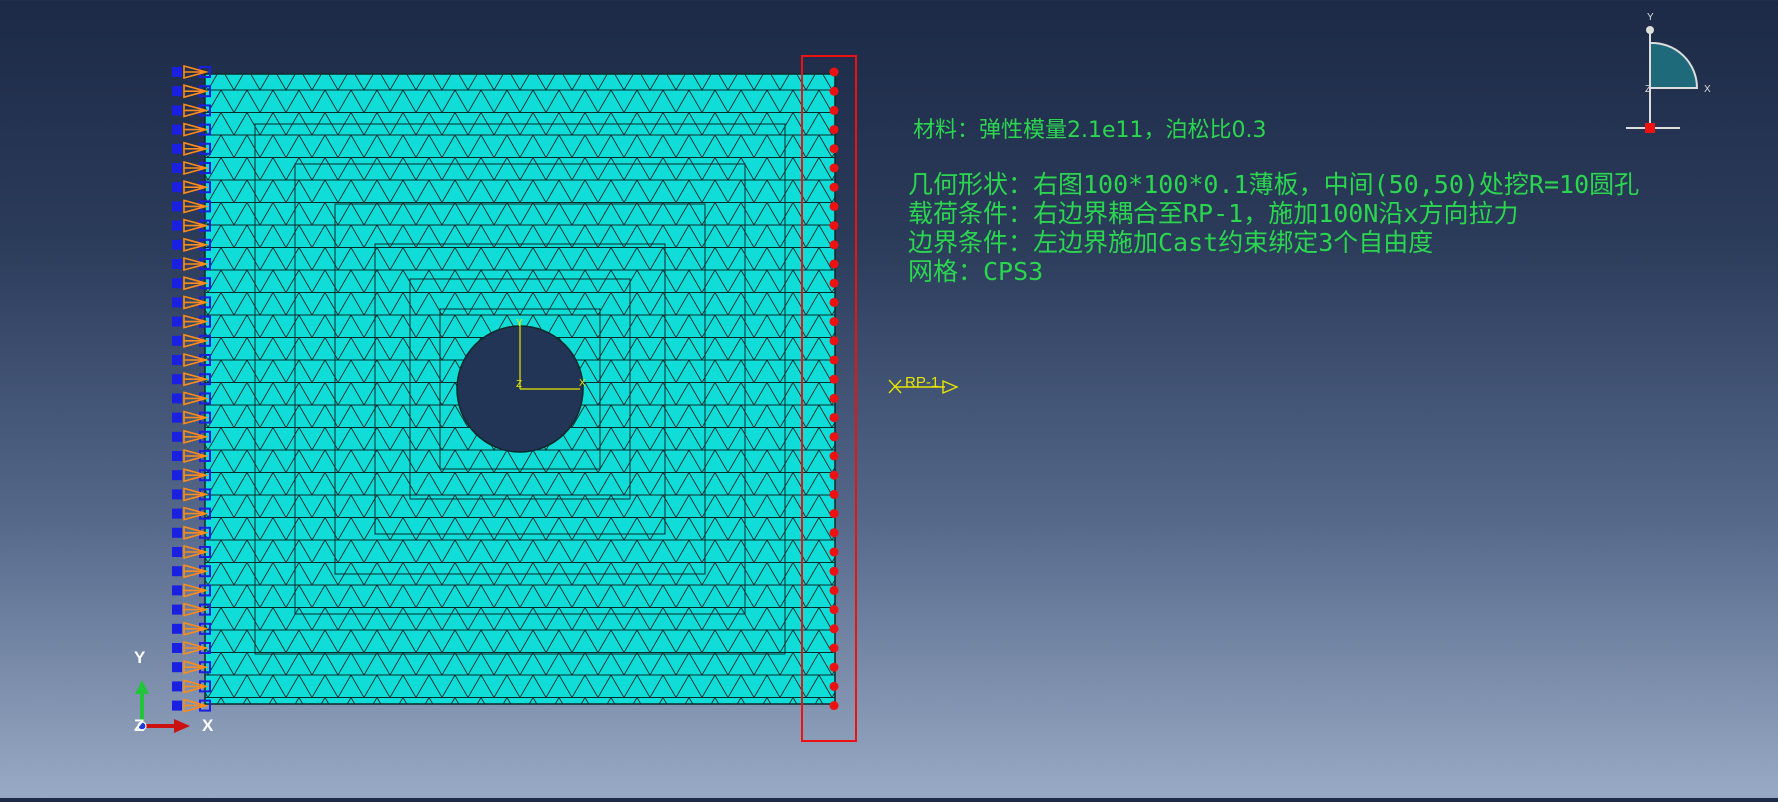  What do you see at coordinates (1274, 184) in the screenshot?
I see `geometry-annotation: 几何形状：右图100*100*0.1薄板，中间(50,50)处挖R=10圆孔` at bounding box center [1274, 184].